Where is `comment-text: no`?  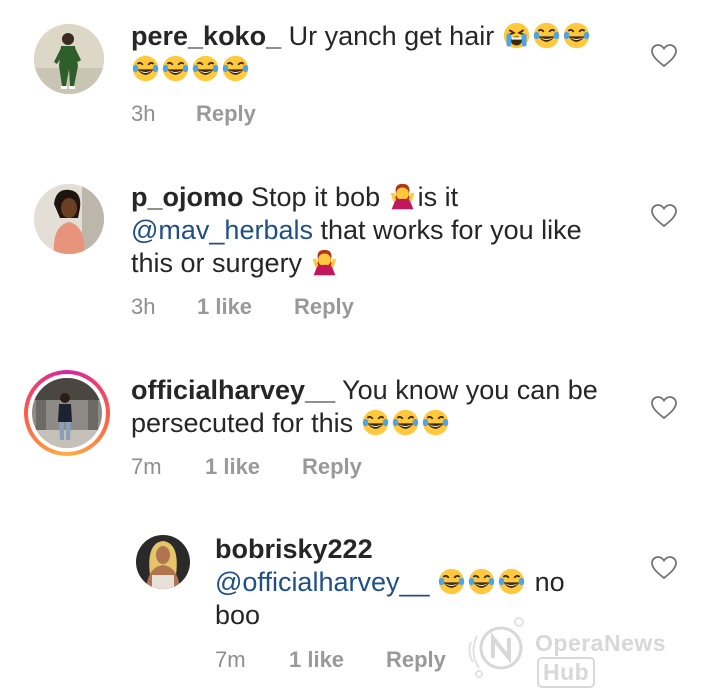 comment-text: no is located at coordinates (549, 582).